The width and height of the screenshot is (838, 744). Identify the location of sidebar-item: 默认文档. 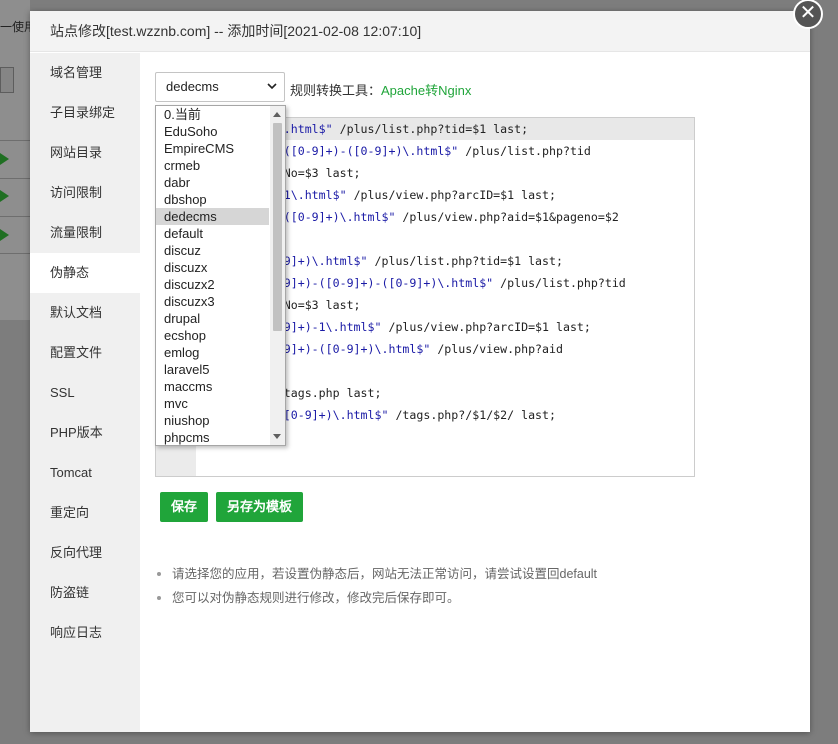
(85, 313).